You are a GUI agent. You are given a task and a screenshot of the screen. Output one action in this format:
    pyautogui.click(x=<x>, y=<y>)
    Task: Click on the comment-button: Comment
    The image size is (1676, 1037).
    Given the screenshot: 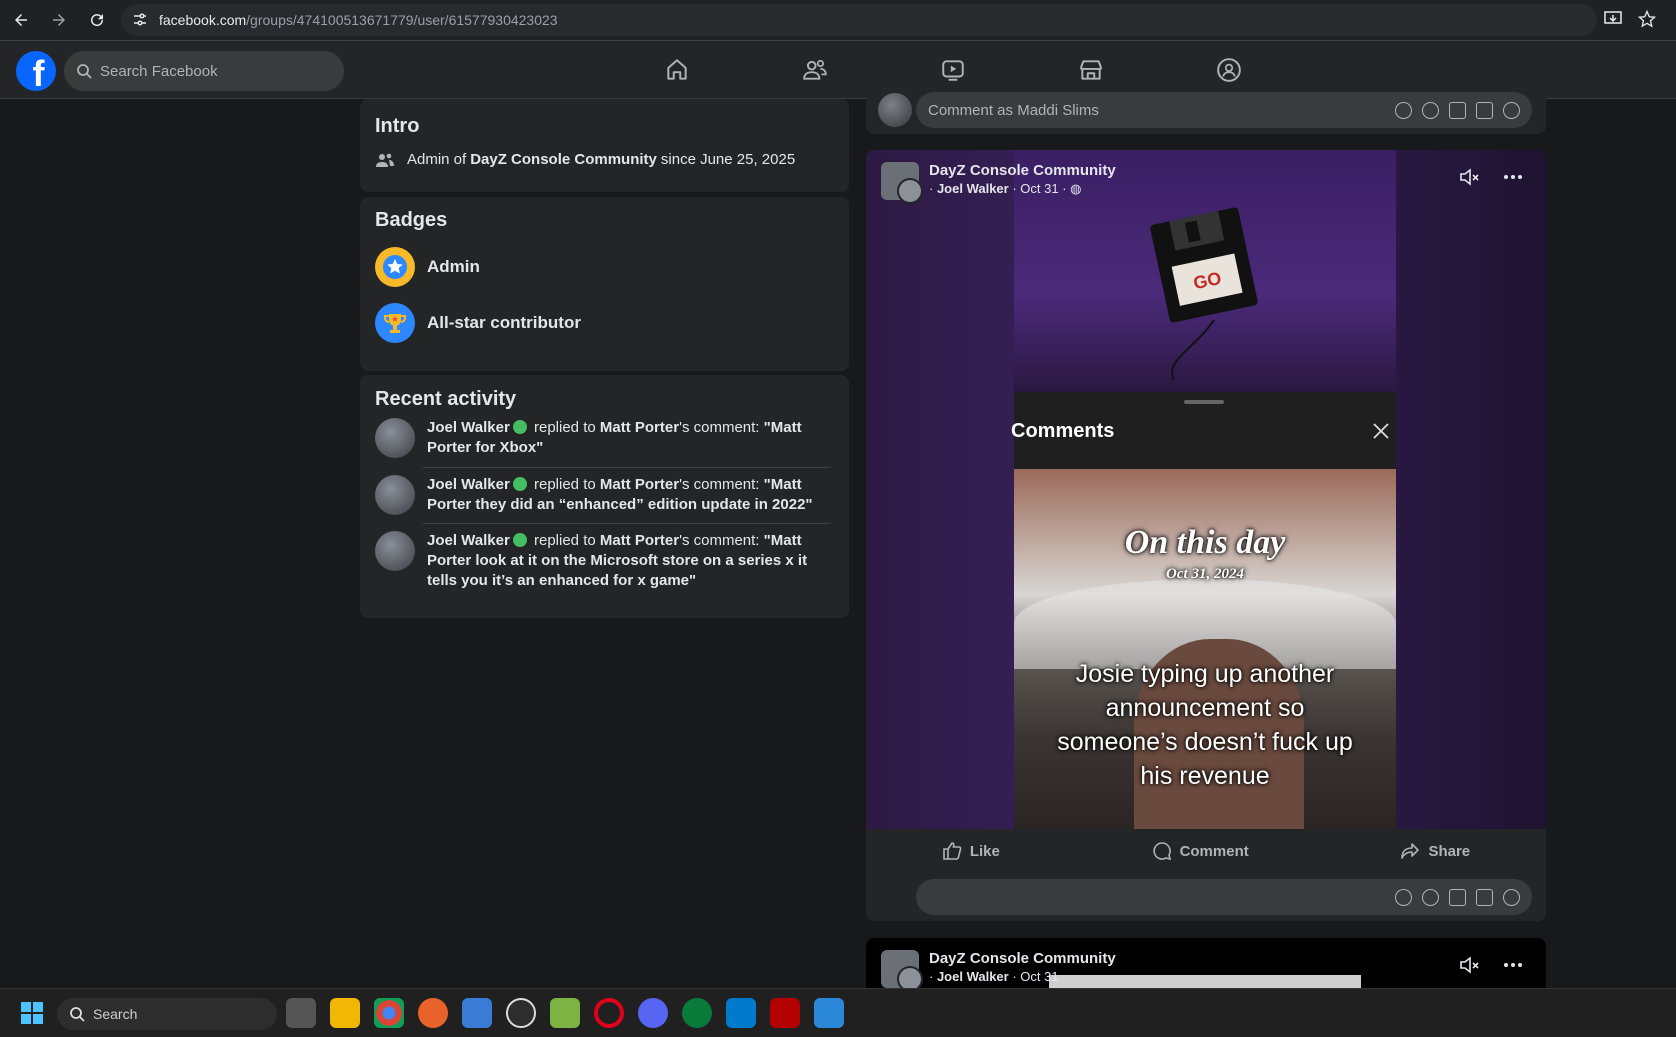 What is the action you would take?
    pyautogui.click(x=1200, y=851)
    